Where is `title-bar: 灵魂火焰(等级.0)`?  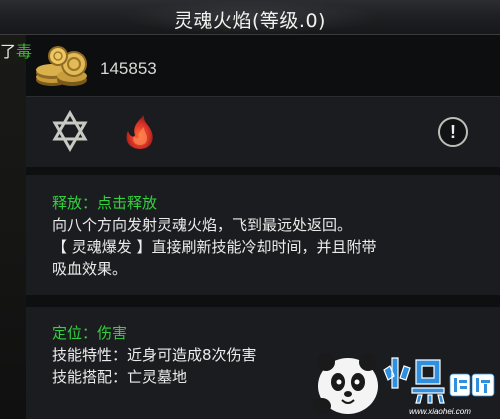 title-bar: 灵魂火焰(等级.0) is located at coordinates (250, 17).